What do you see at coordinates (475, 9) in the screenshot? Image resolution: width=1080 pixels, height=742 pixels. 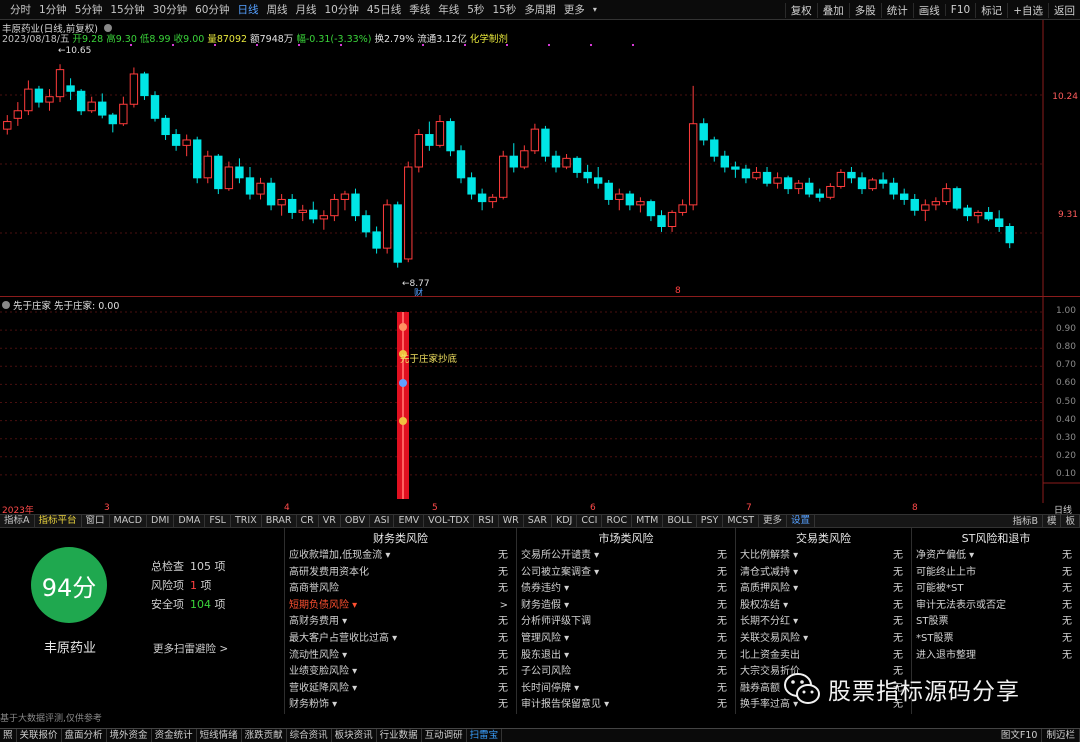 I see `period-tab: 5秒` at bounding box center [475, 9].